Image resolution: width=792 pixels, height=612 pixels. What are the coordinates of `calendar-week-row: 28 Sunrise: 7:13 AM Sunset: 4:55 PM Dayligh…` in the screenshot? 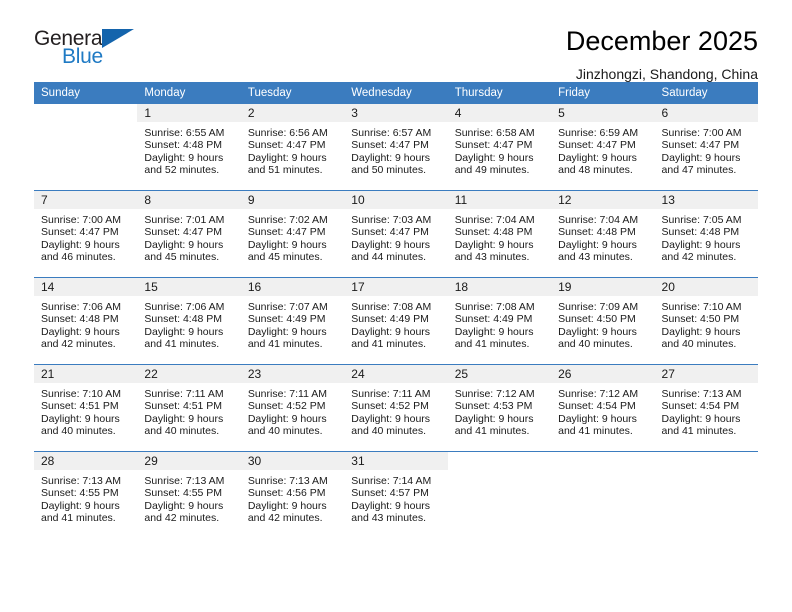 It's located at (396, 494).